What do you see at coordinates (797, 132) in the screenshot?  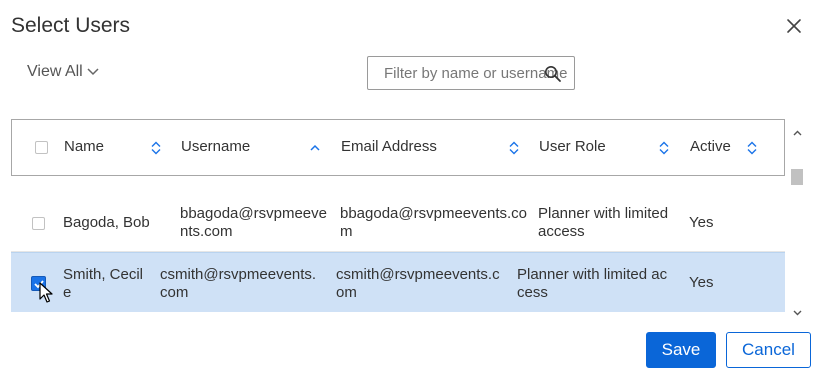 I see `scroll-up-arrow-icon` at bounding box center [797, 132].